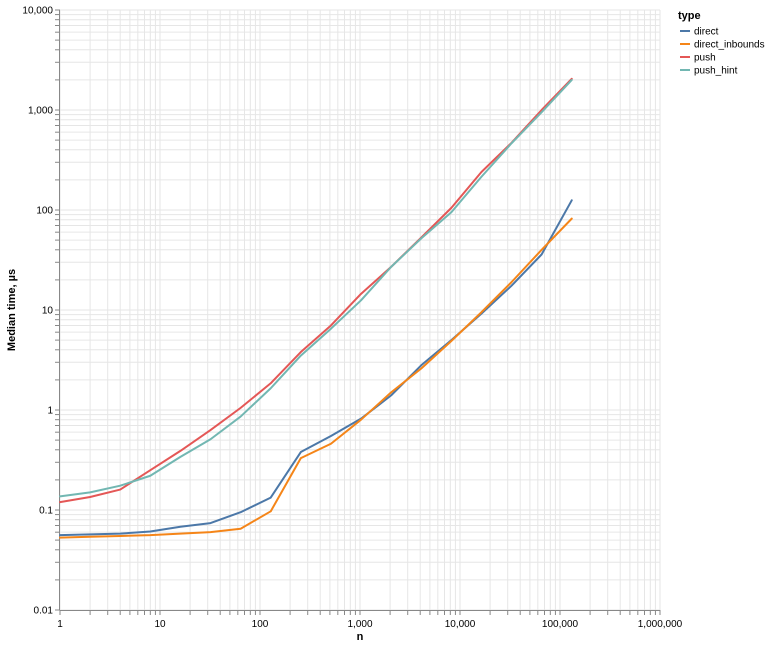 This screenshot has height=652, width=777. Describe the element at coordinates (716, 71) in the screenshot. I see `legend-label-push-hint: push_hint` at that location.